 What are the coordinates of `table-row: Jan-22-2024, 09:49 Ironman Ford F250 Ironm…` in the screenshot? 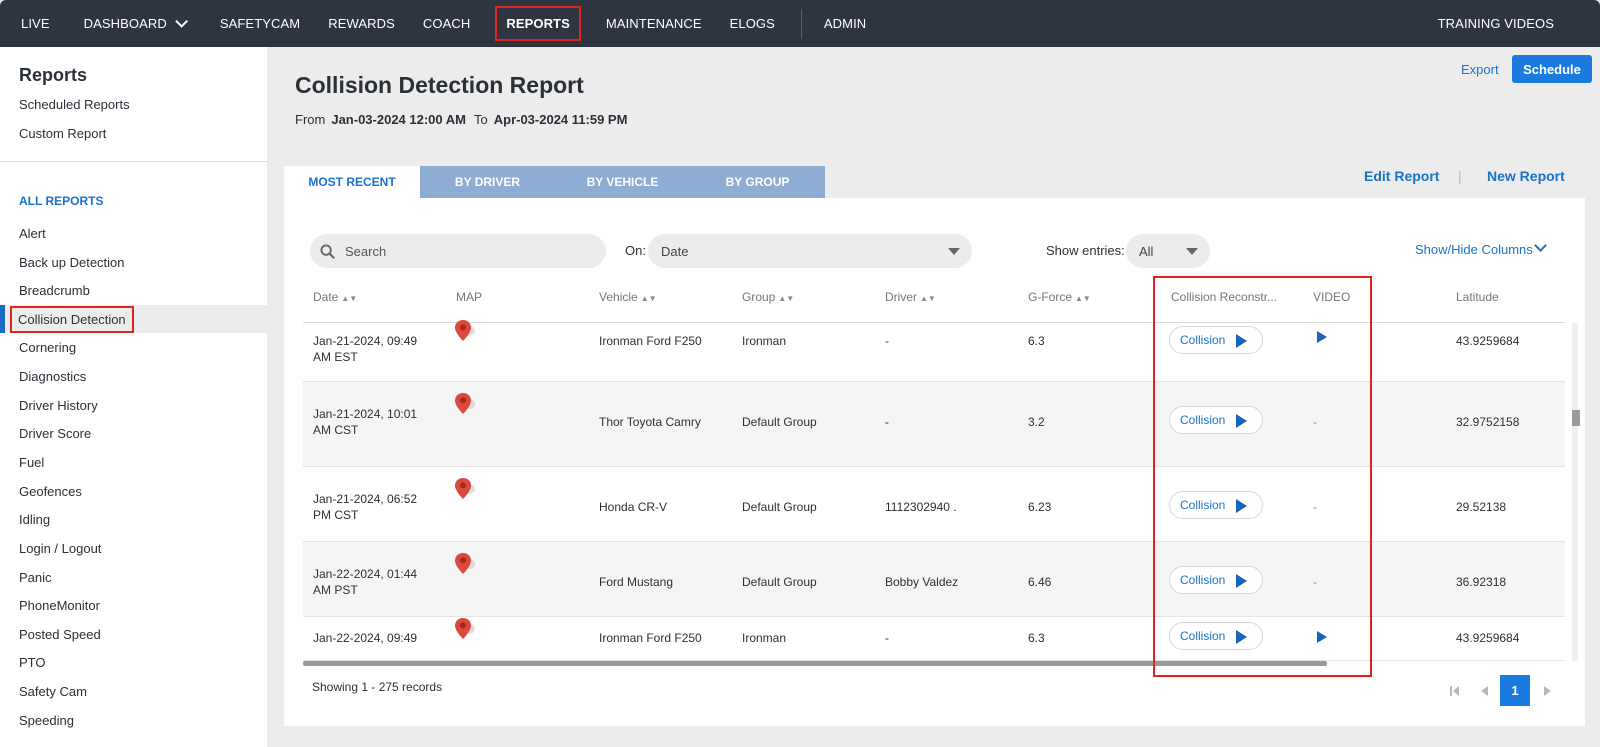 It's located at (934, 639).